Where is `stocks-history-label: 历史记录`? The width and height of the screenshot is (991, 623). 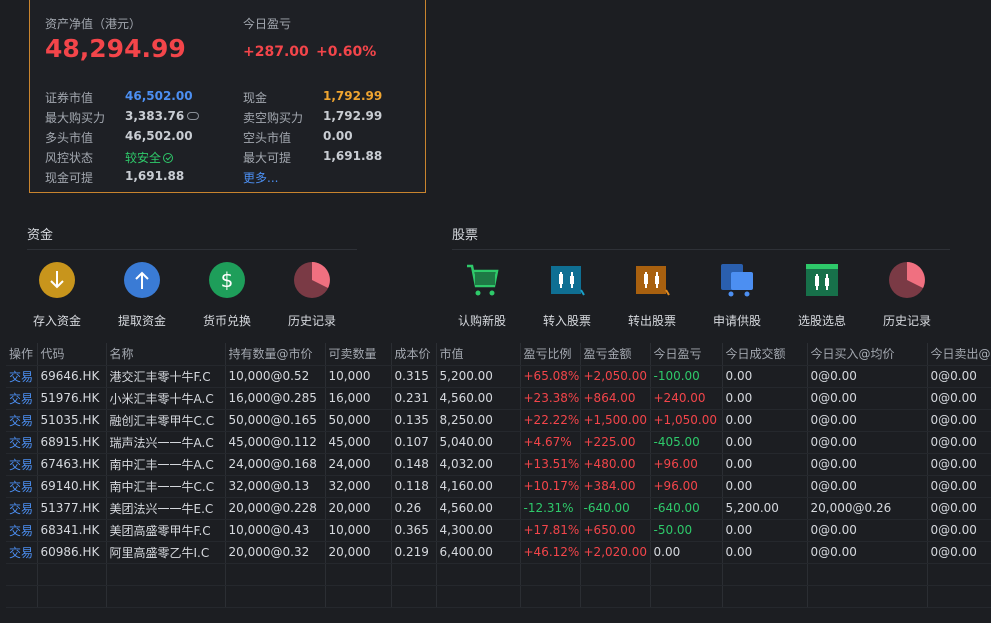
stocks-history-label: 历史记录 is located at coordinates (906, 321).